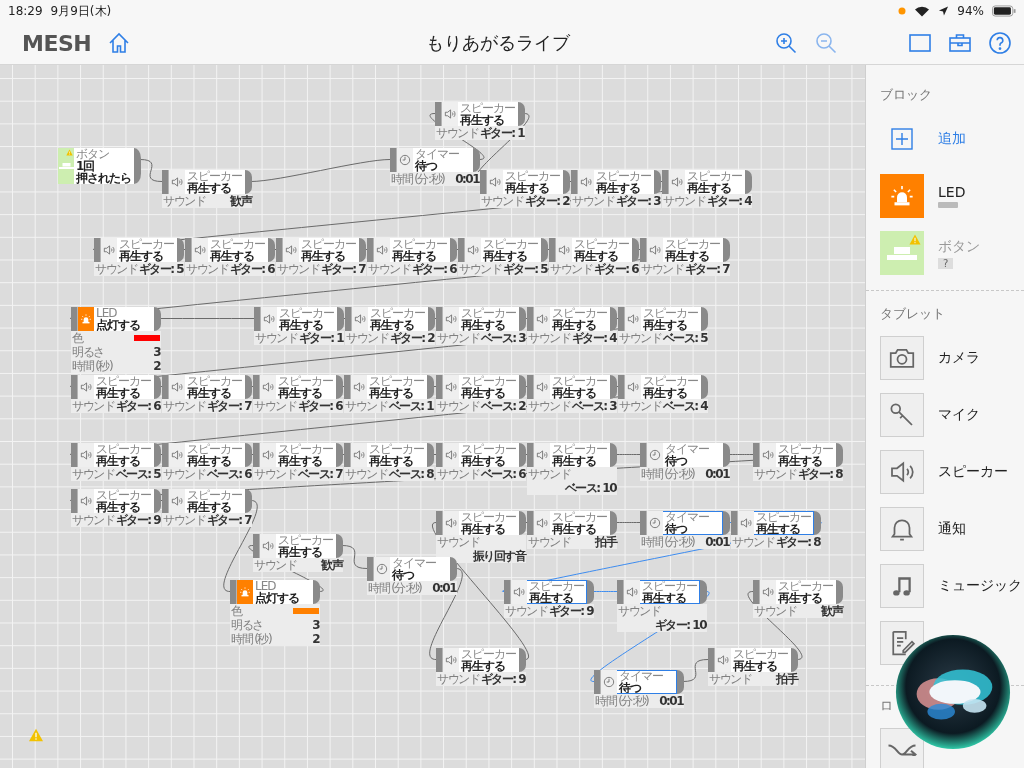 The height and width of the screenshot is (768, 1024). Describe the element at coordinates (902, 529) in the screenshot. I see `bell-block-tile` at that location.